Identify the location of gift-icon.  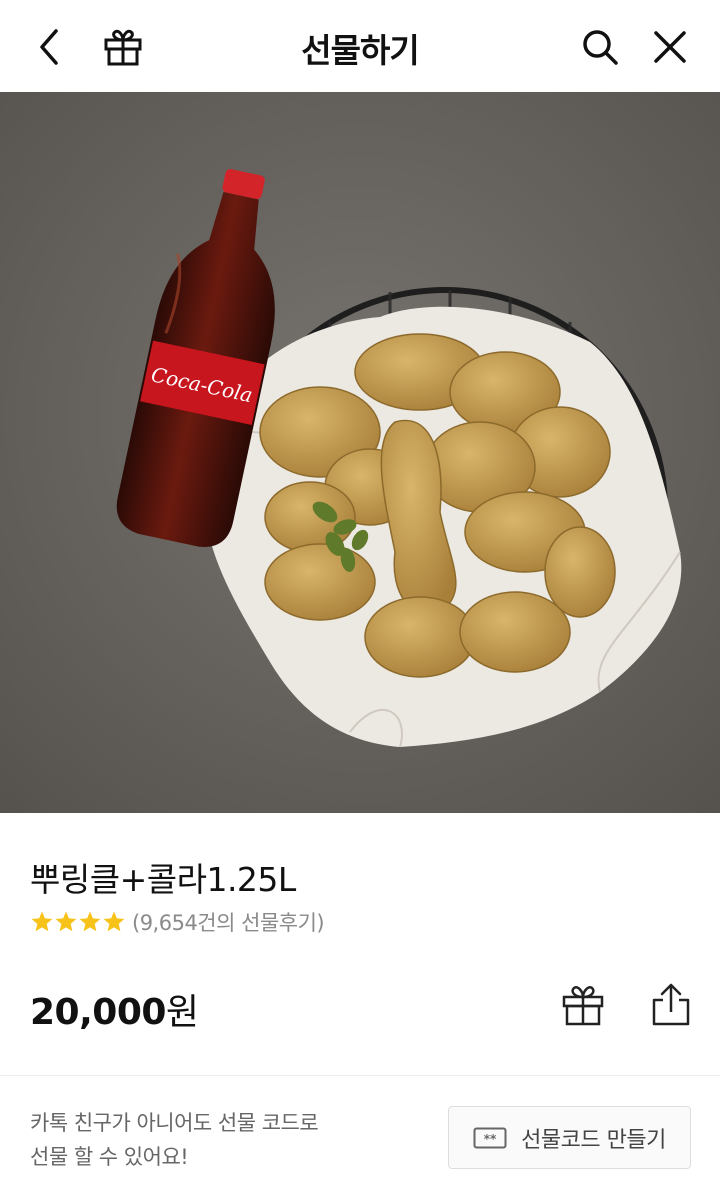
(583, 1006).